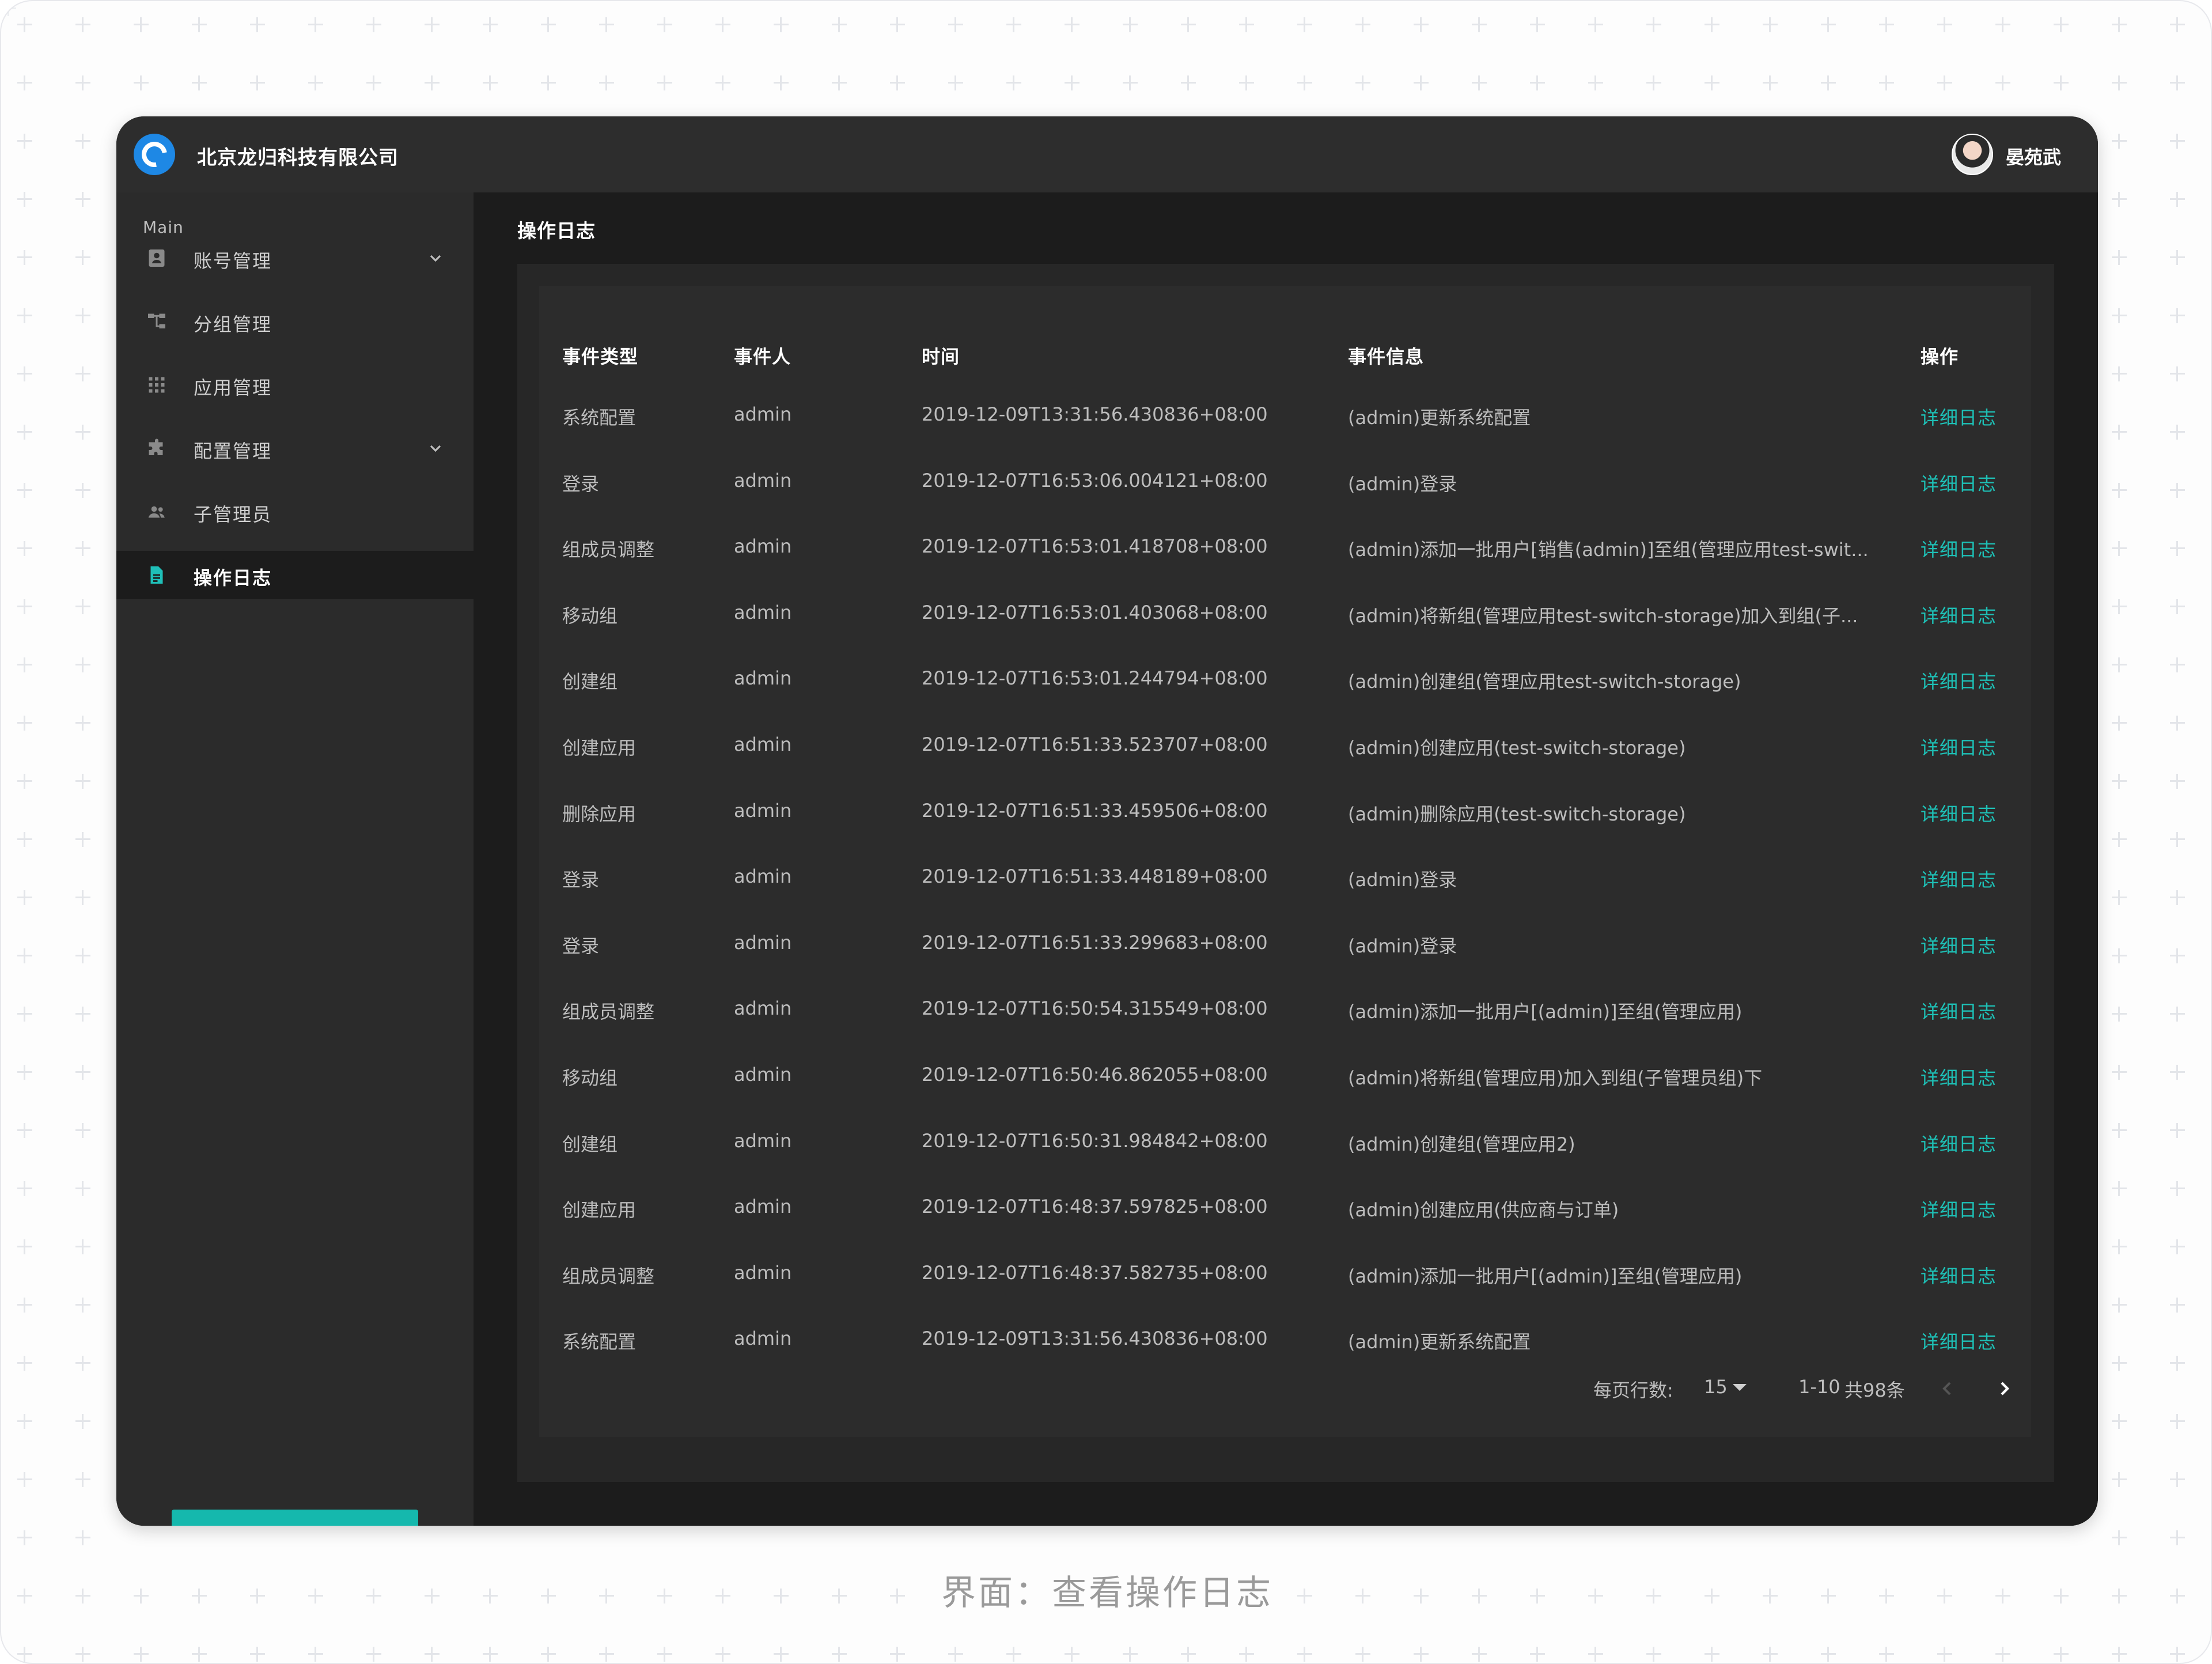 The width and height of the screenshot is (2212, 1664). I want to click on column-header-info: 事件信息, so click(1386, 357).